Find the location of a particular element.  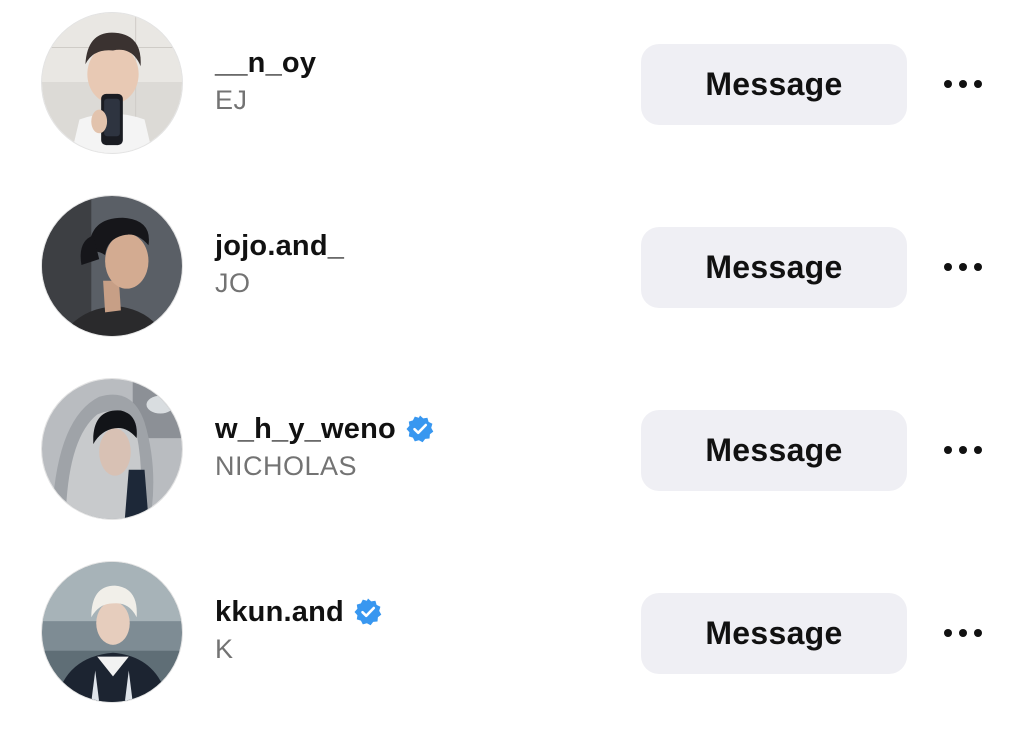

user-names: jojo.and_ JO is located at coordinates (279, 262).